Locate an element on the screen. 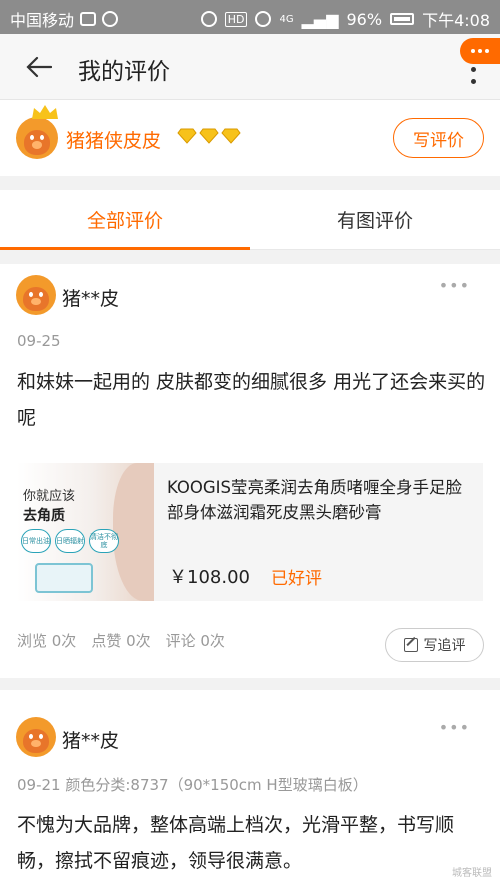 The width and height of the screenshot is (500, 889). tab-reviews-with-images: 有图评价 is located at coordinates (375, 219).